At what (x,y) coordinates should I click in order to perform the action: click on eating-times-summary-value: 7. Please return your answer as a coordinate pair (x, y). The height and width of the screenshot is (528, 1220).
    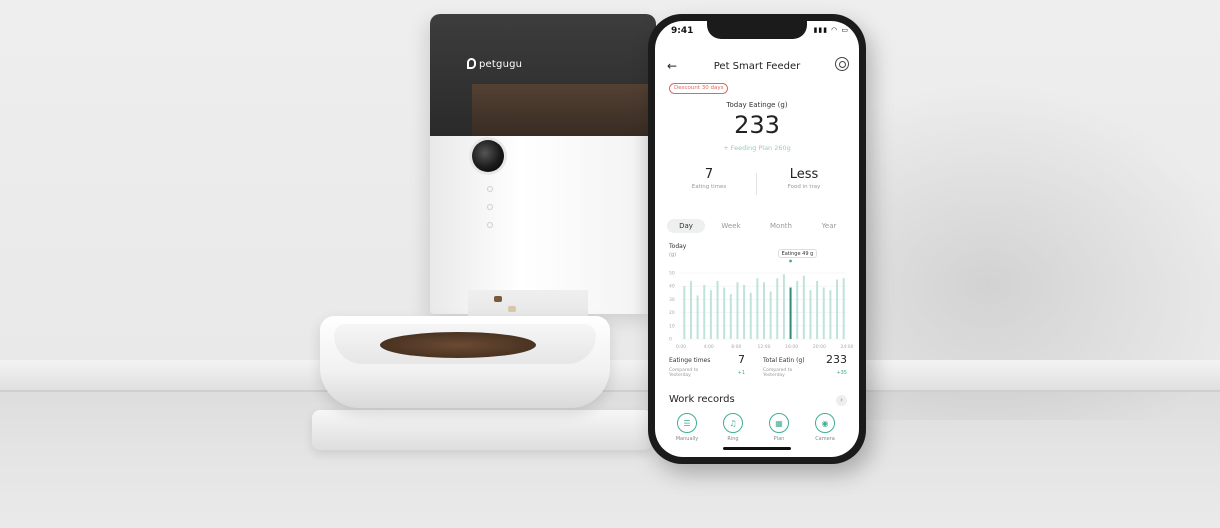
    Looking at the image, I should click on (741, 359).